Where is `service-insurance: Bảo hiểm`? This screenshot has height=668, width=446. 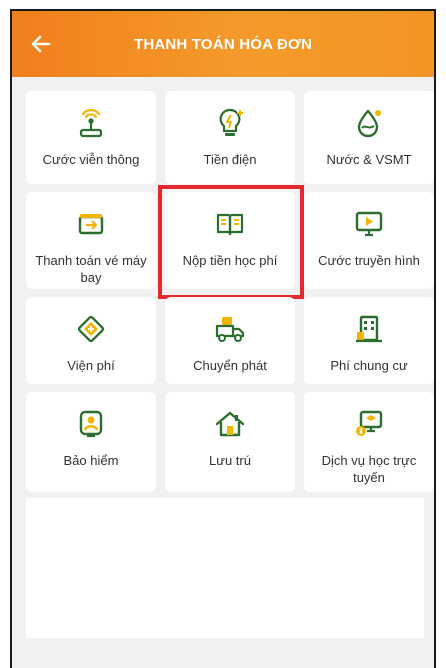
service-insurance: Bảo hiểm is located at coordinates (91, 442).